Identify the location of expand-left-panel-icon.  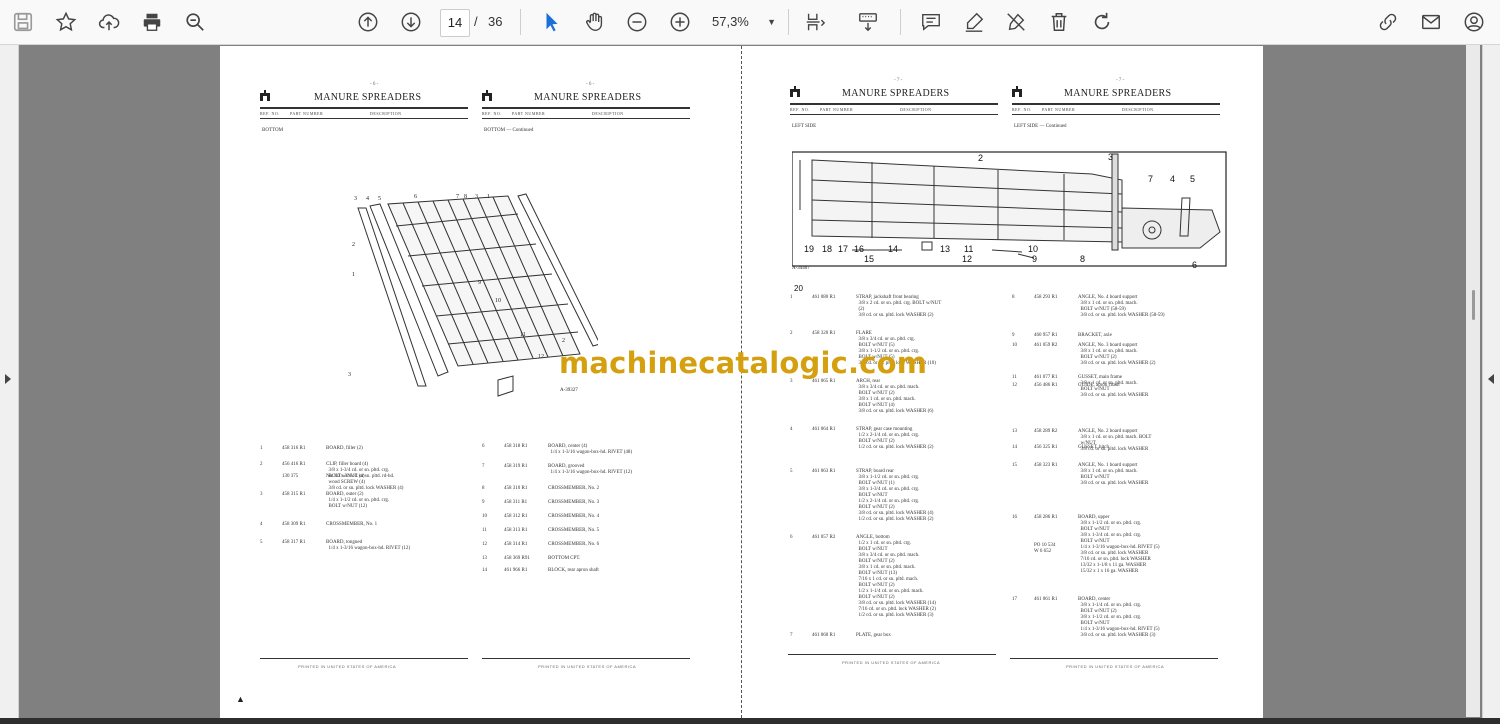
(8, 379).